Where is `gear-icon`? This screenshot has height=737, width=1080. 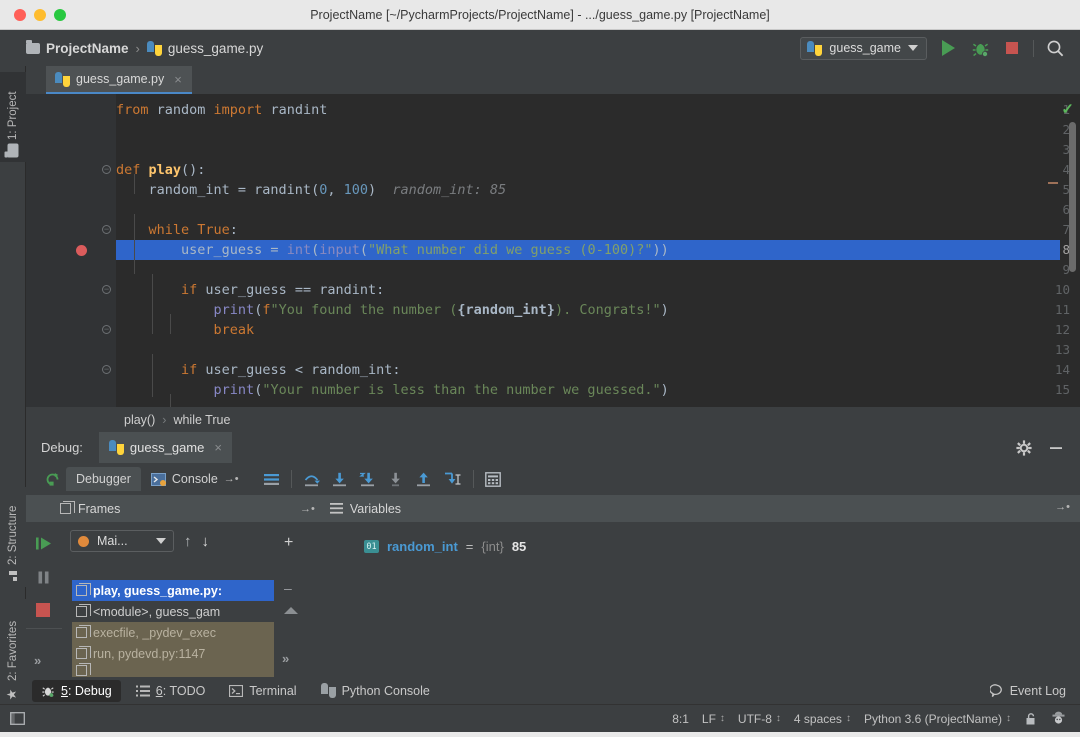
gear-icon is located at coordinates (1024, 447).